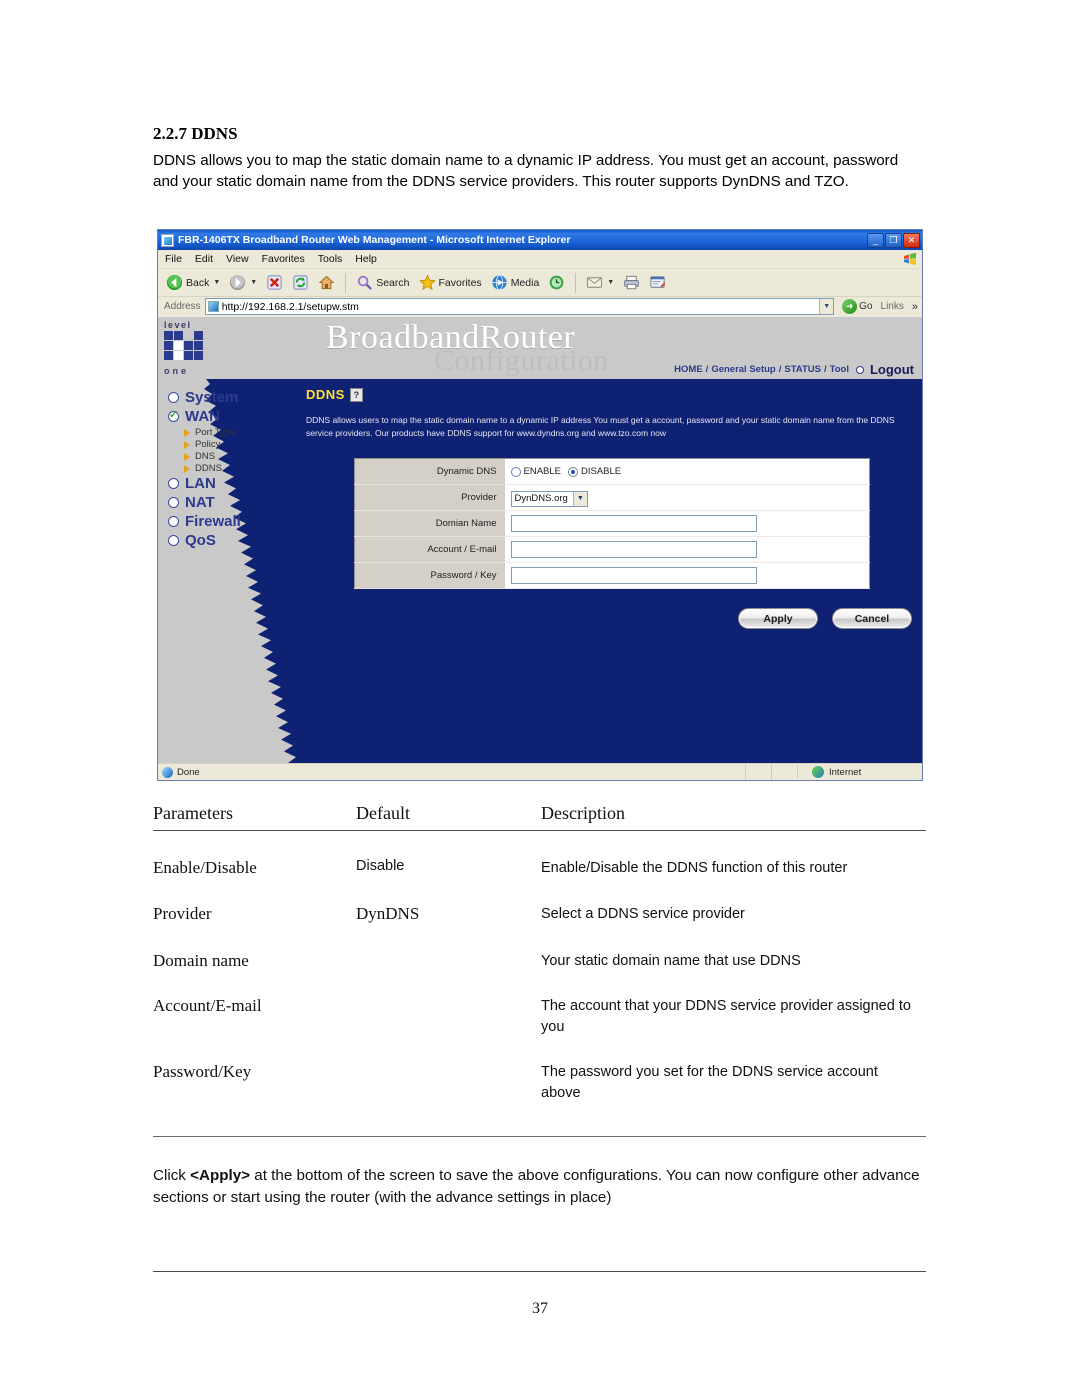  Describe the element at coordinates (450, 282) in the screenshot. I see `favorites-button: Favorites` at that location.